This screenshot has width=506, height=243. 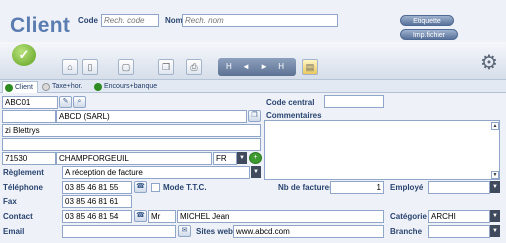 I want to click on commentaires-textarea: ▲ ▼, so click(x=382, y=150).